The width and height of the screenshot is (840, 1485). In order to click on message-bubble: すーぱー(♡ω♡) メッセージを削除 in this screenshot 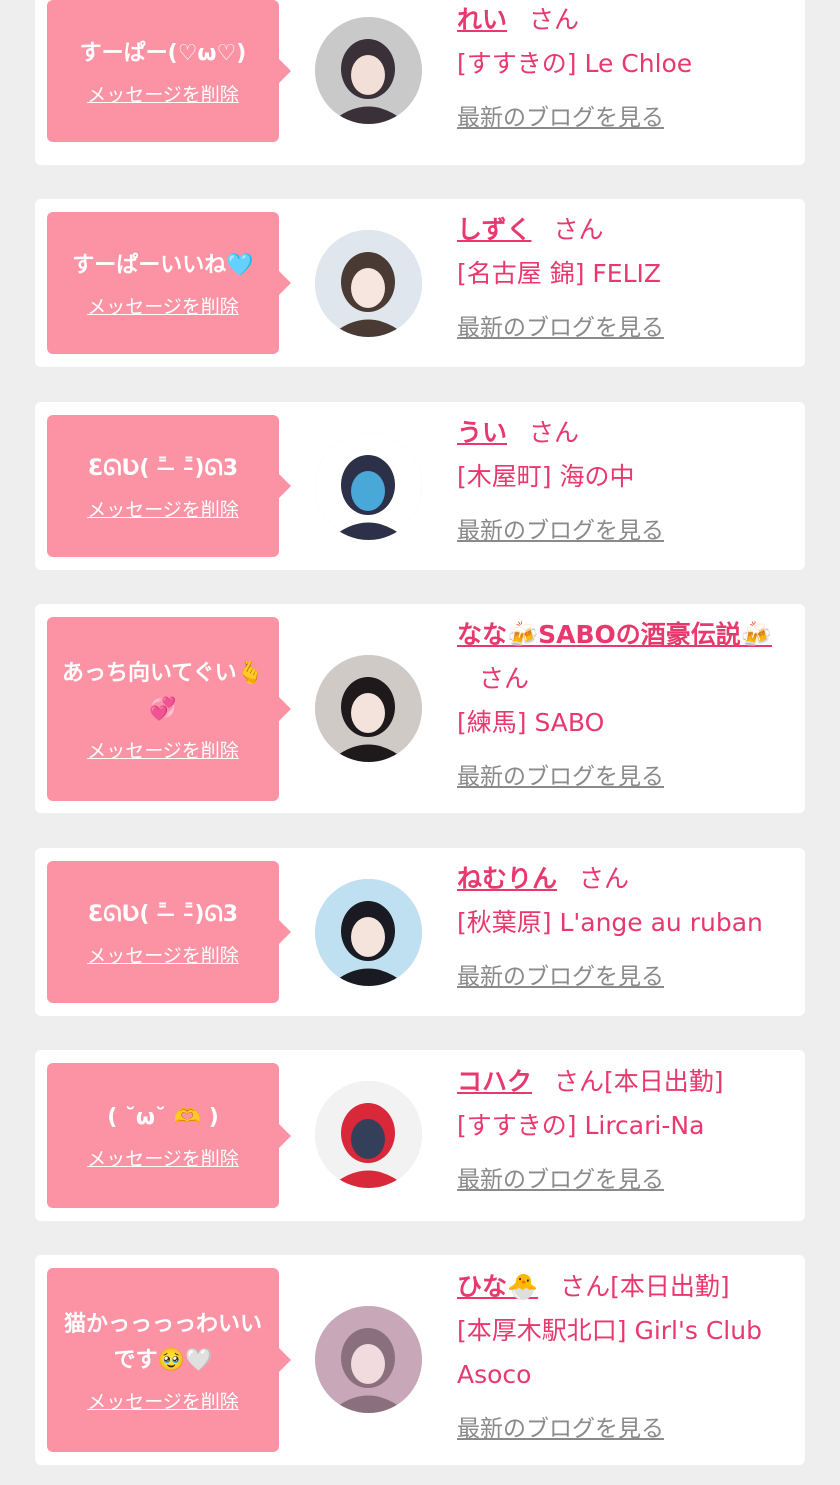, I will do `click(169, 71)`.